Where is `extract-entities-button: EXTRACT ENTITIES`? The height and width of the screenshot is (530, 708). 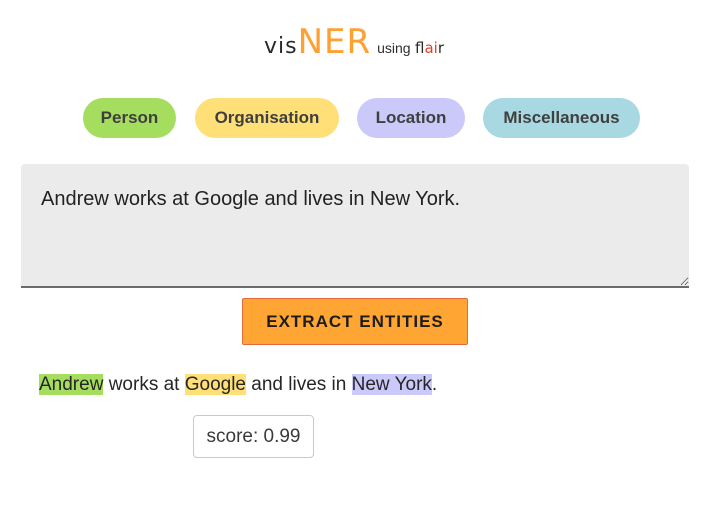 extract-entities-button: EXTRACT ENTITIES is located at coordinates (355, 321).